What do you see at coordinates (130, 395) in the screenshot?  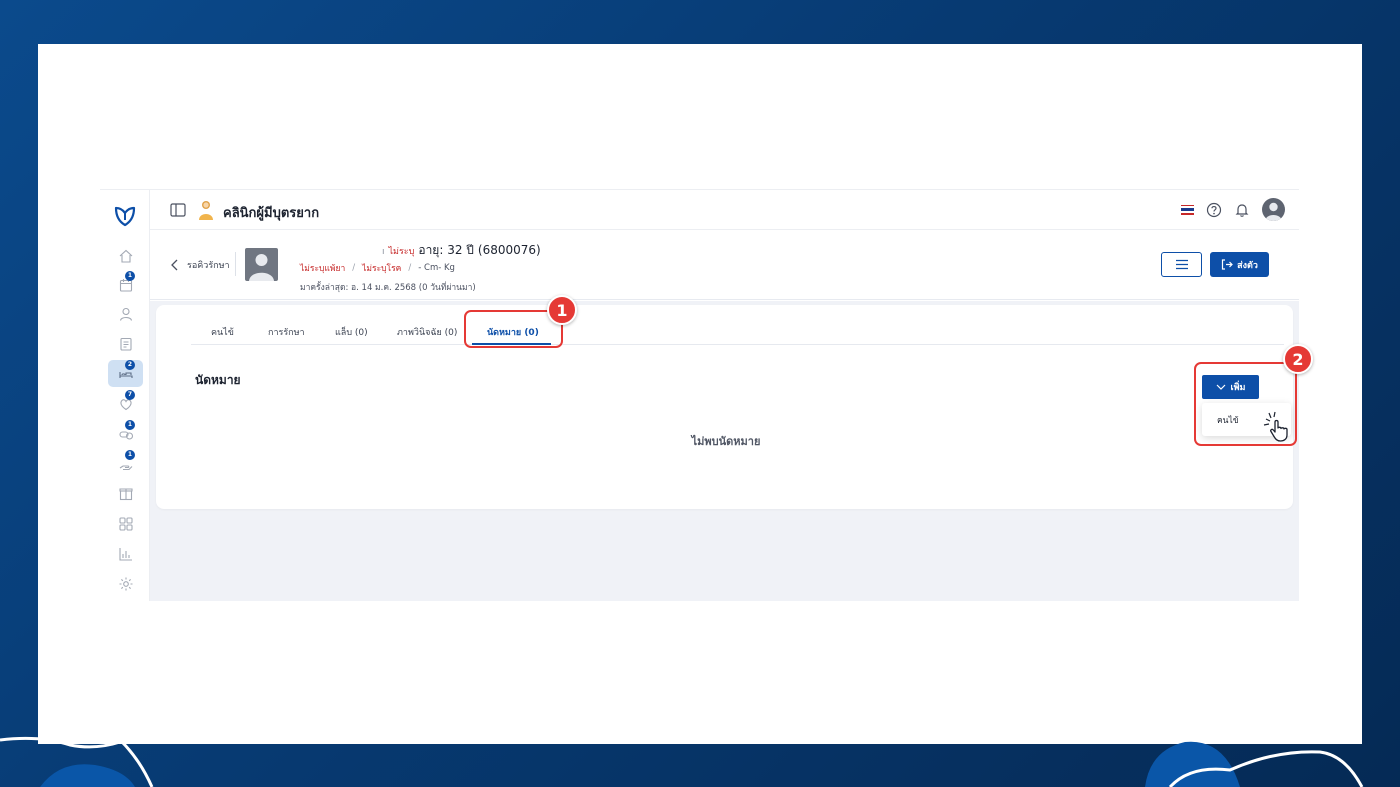 I see `sidebar-badge: 7` at bounding box center [130, 395].